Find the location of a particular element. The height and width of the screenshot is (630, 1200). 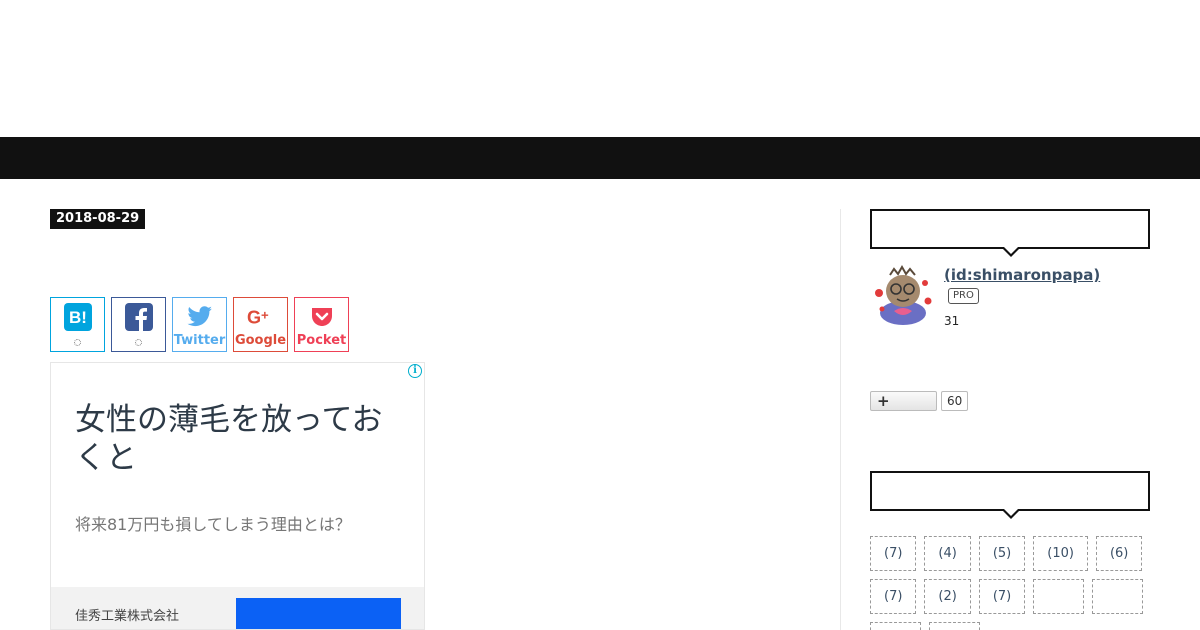

pocket-share-button: Pocket is located at coordinates (321, 324).